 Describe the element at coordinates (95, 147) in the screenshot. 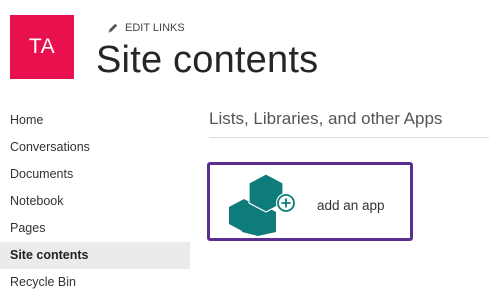

I see `nav-item-conversations: Conversations` at that location.